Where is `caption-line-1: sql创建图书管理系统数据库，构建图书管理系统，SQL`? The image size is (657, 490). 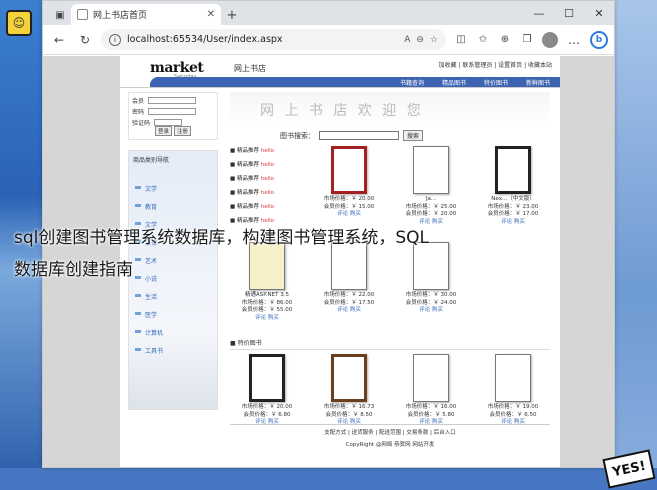 caption-line-1: sql创建图书管理系统数据库，构建图书管理系统，SQL is located at coordinates (222, 238).